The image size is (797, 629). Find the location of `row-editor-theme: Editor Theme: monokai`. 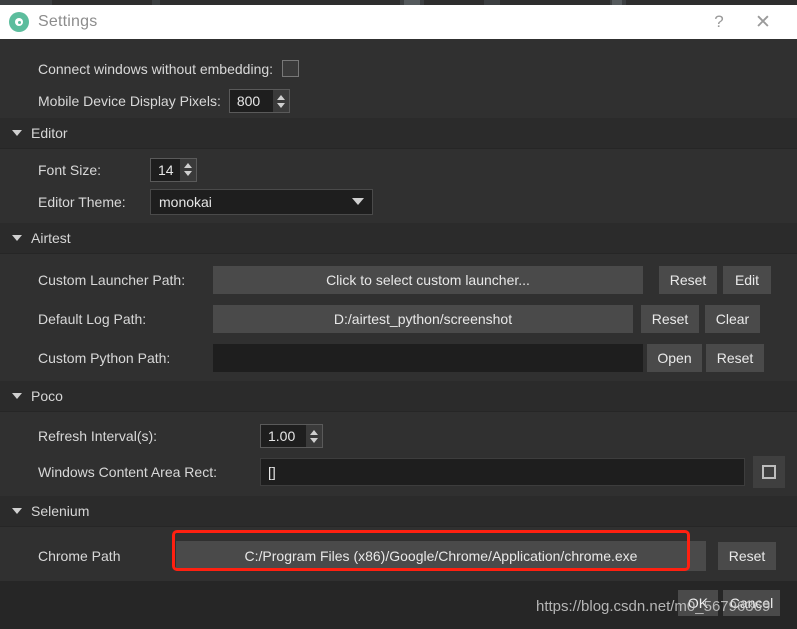

row-editor-theme: Editor Theme: monokai is located at coordinates (398, 201).